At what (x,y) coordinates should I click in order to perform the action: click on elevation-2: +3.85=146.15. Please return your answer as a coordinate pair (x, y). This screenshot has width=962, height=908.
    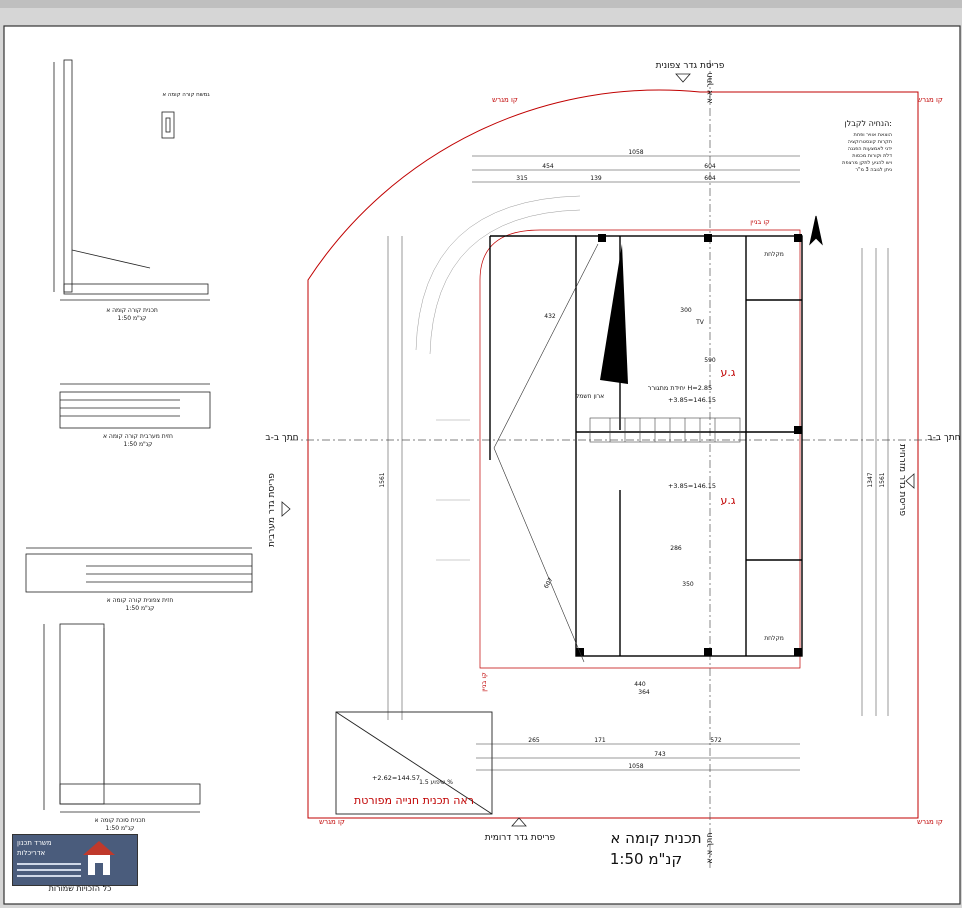
    Looking at the image, I should click on (692, 486).